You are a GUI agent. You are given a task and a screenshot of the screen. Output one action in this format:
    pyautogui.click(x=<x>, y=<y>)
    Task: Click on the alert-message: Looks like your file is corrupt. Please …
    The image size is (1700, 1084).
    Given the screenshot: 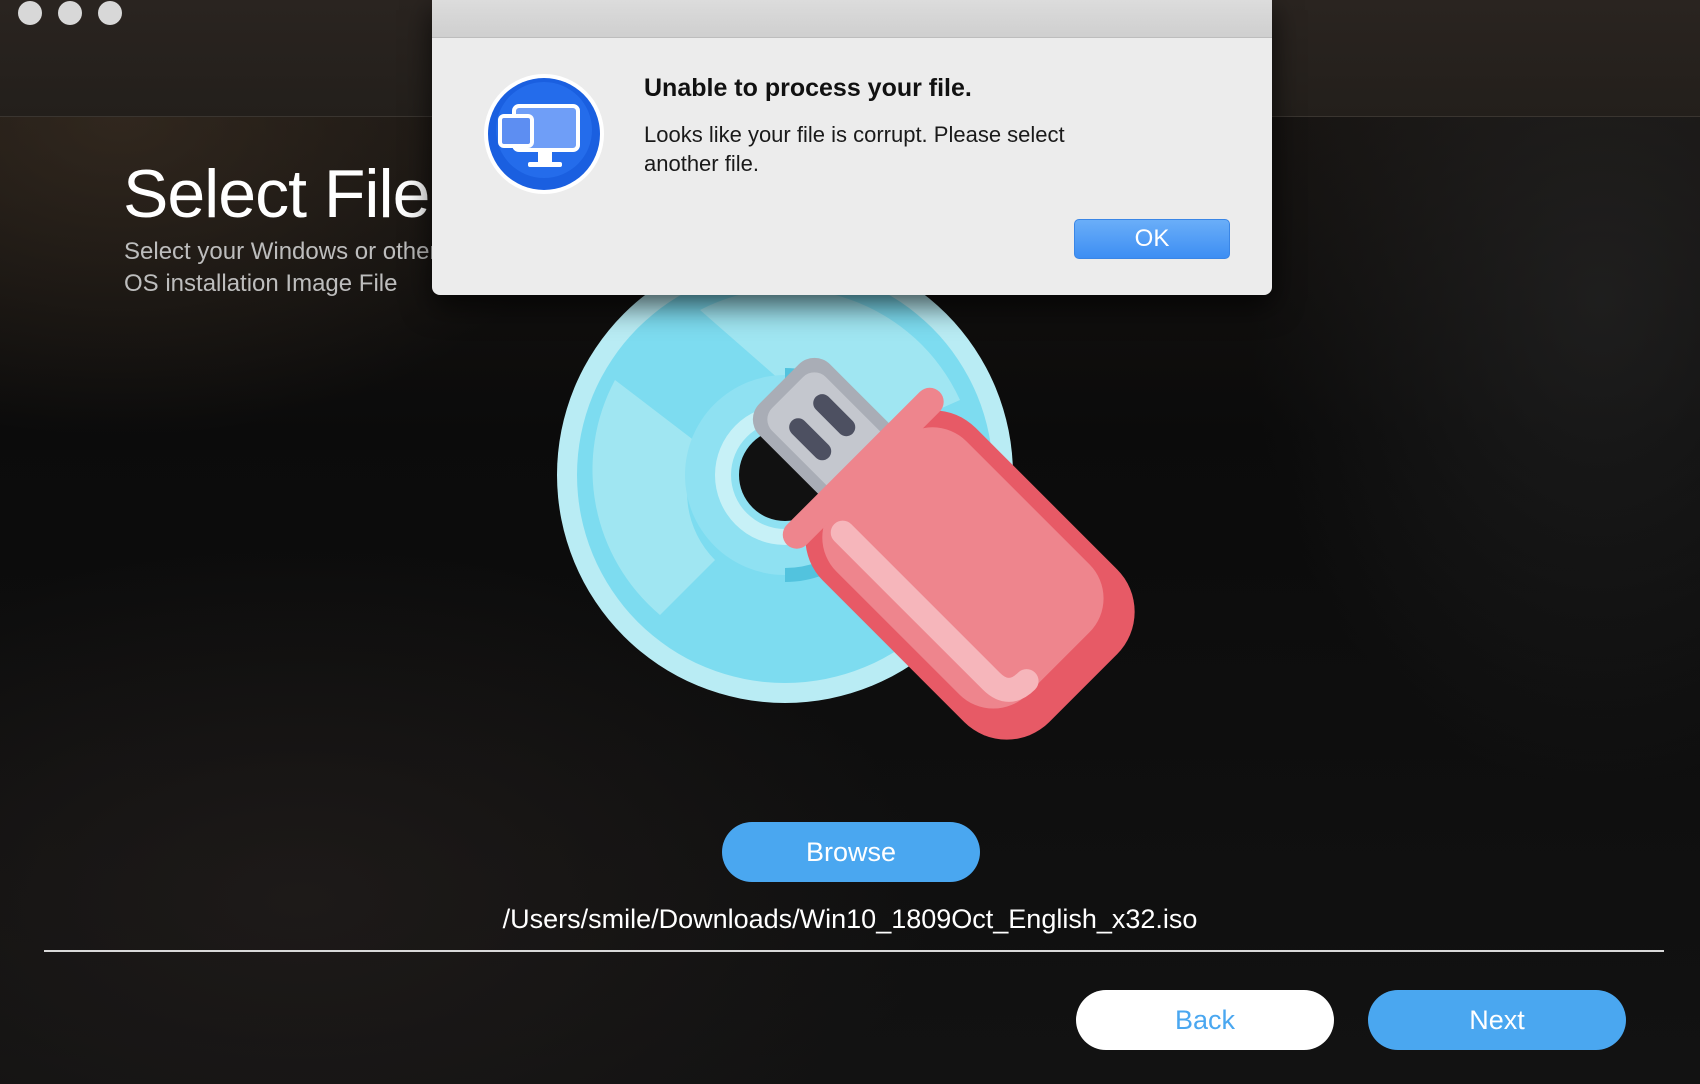 What is the action you would take?
    pyautogui.click(x=854, y=149)
    